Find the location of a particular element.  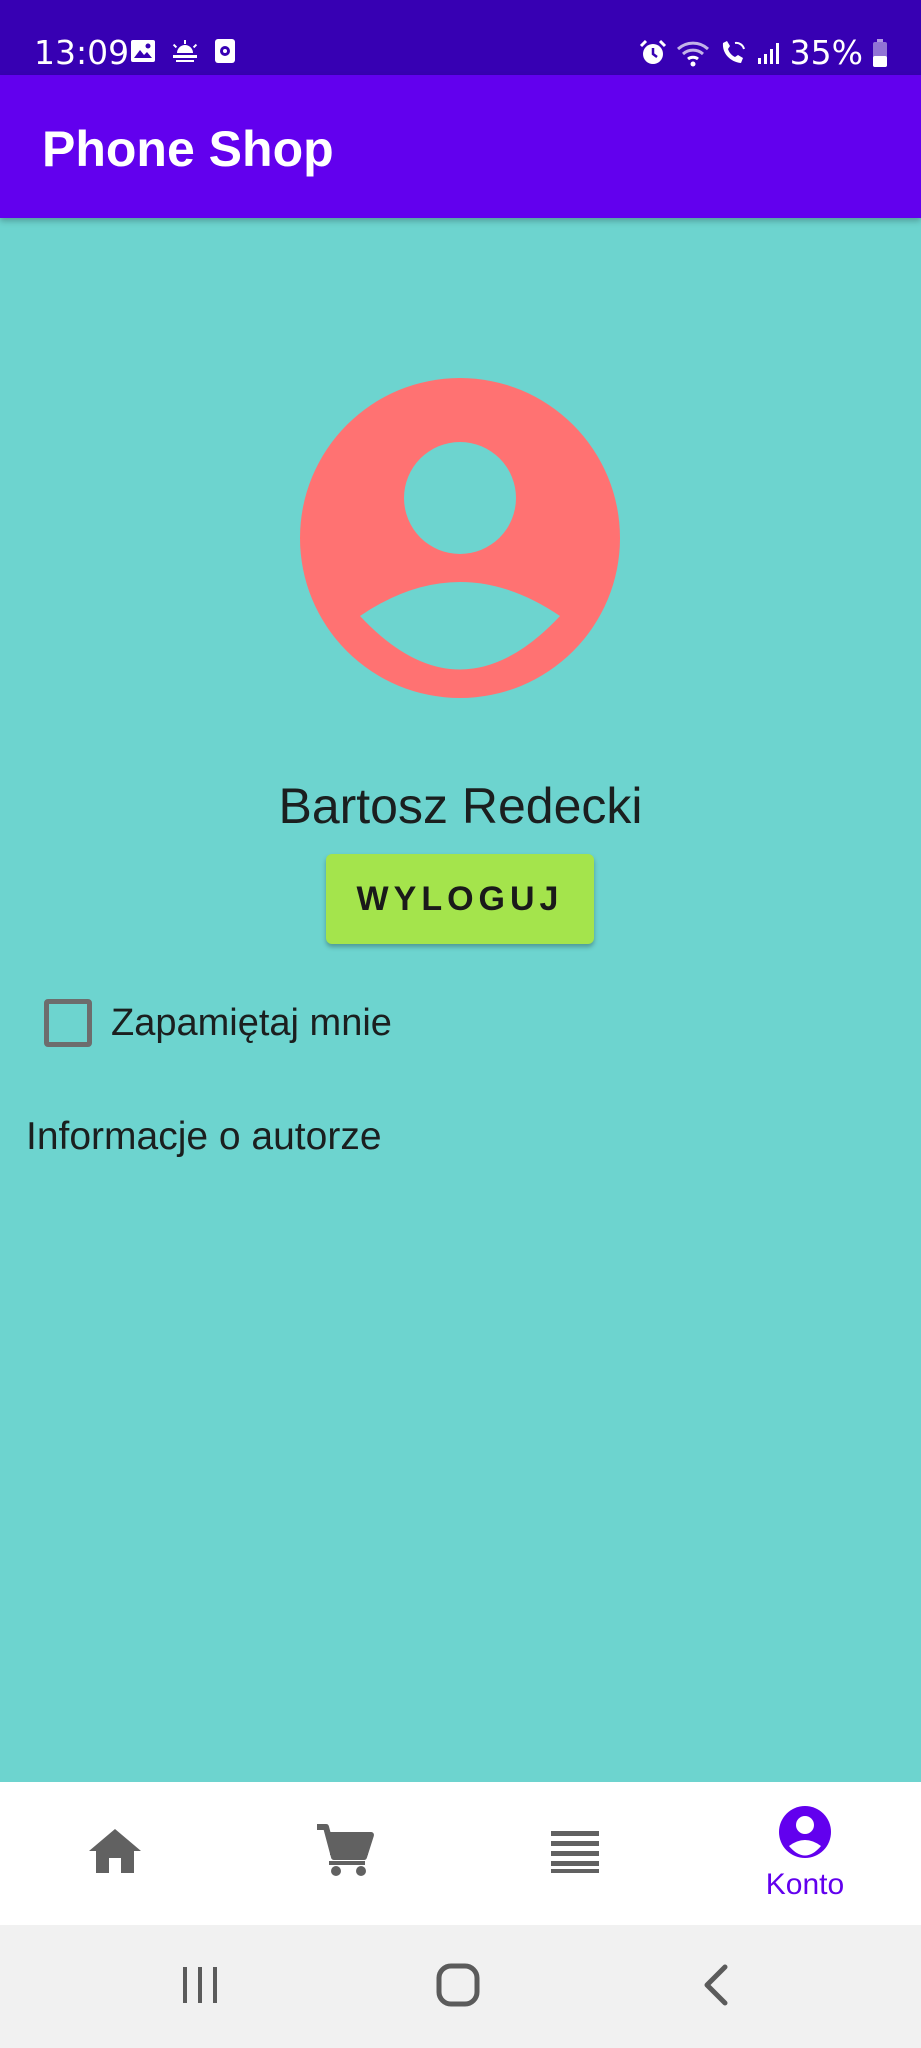

home-button is located at coordinates (458, 1987).